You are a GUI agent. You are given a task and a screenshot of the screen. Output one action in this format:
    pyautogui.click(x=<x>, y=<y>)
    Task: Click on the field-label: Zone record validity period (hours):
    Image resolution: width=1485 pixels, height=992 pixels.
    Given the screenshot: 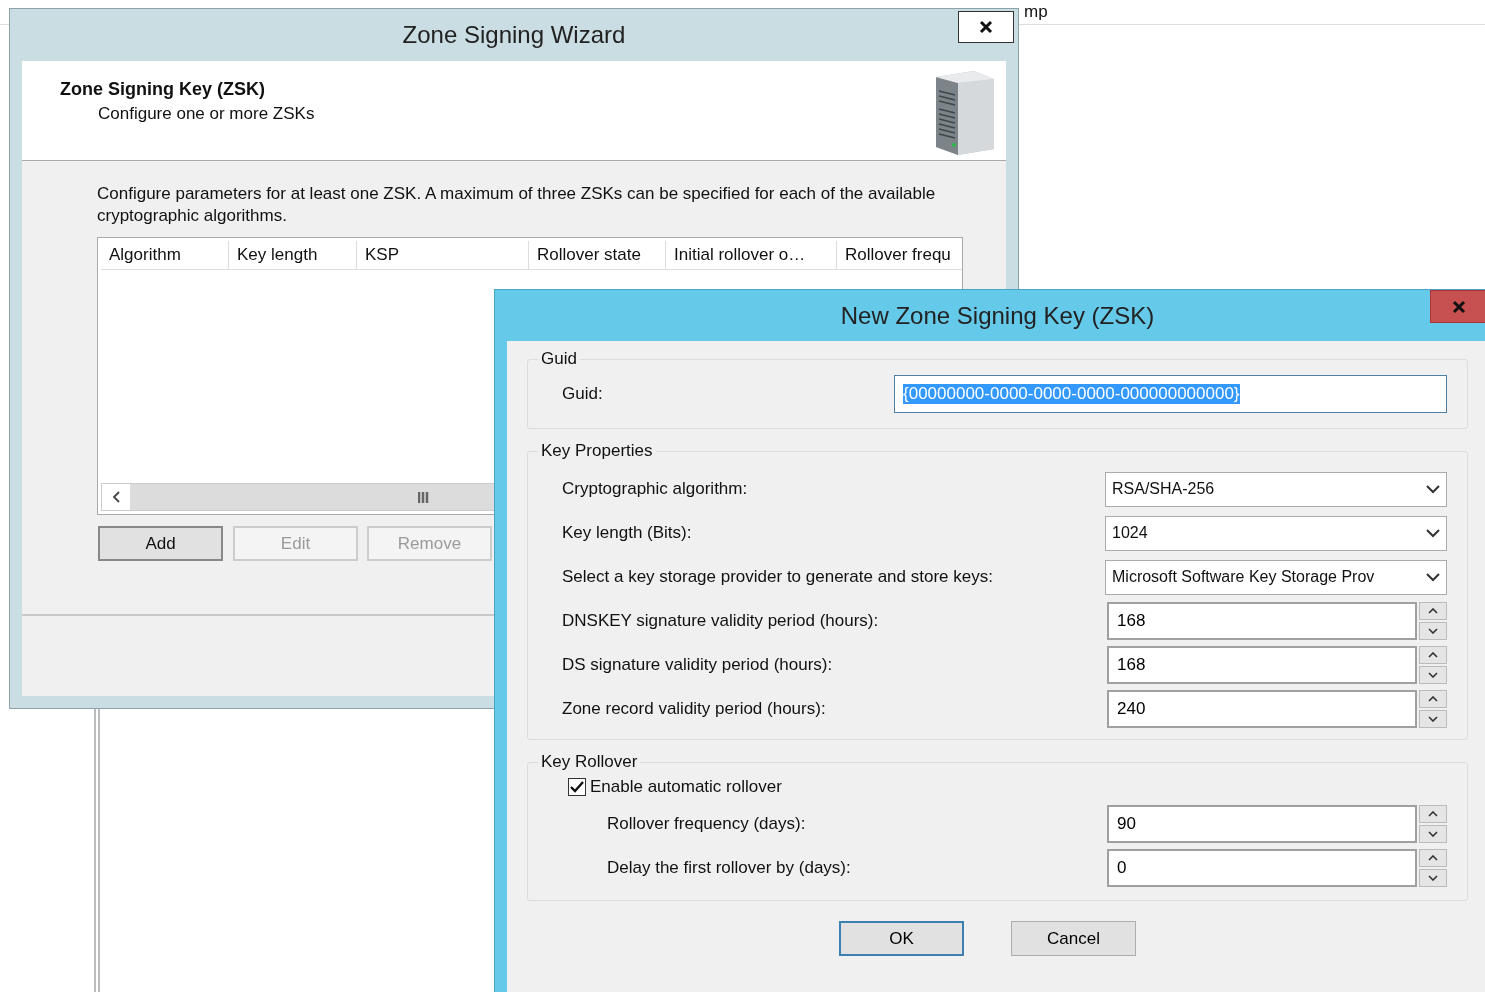 What is the action you would take?
    pyautogui.click(x=694, y=709)
    